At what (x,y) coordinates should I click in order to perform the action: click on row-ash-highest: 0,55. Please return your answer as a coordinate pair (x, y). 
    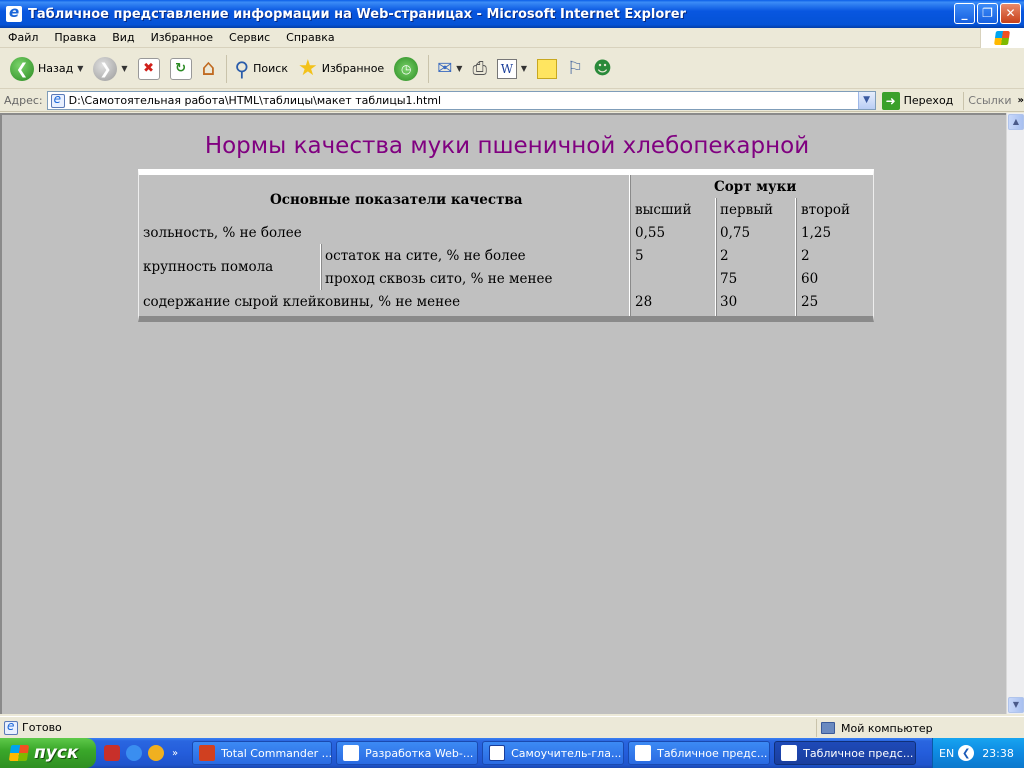
    Looking at the image, I should click on (650, 233).